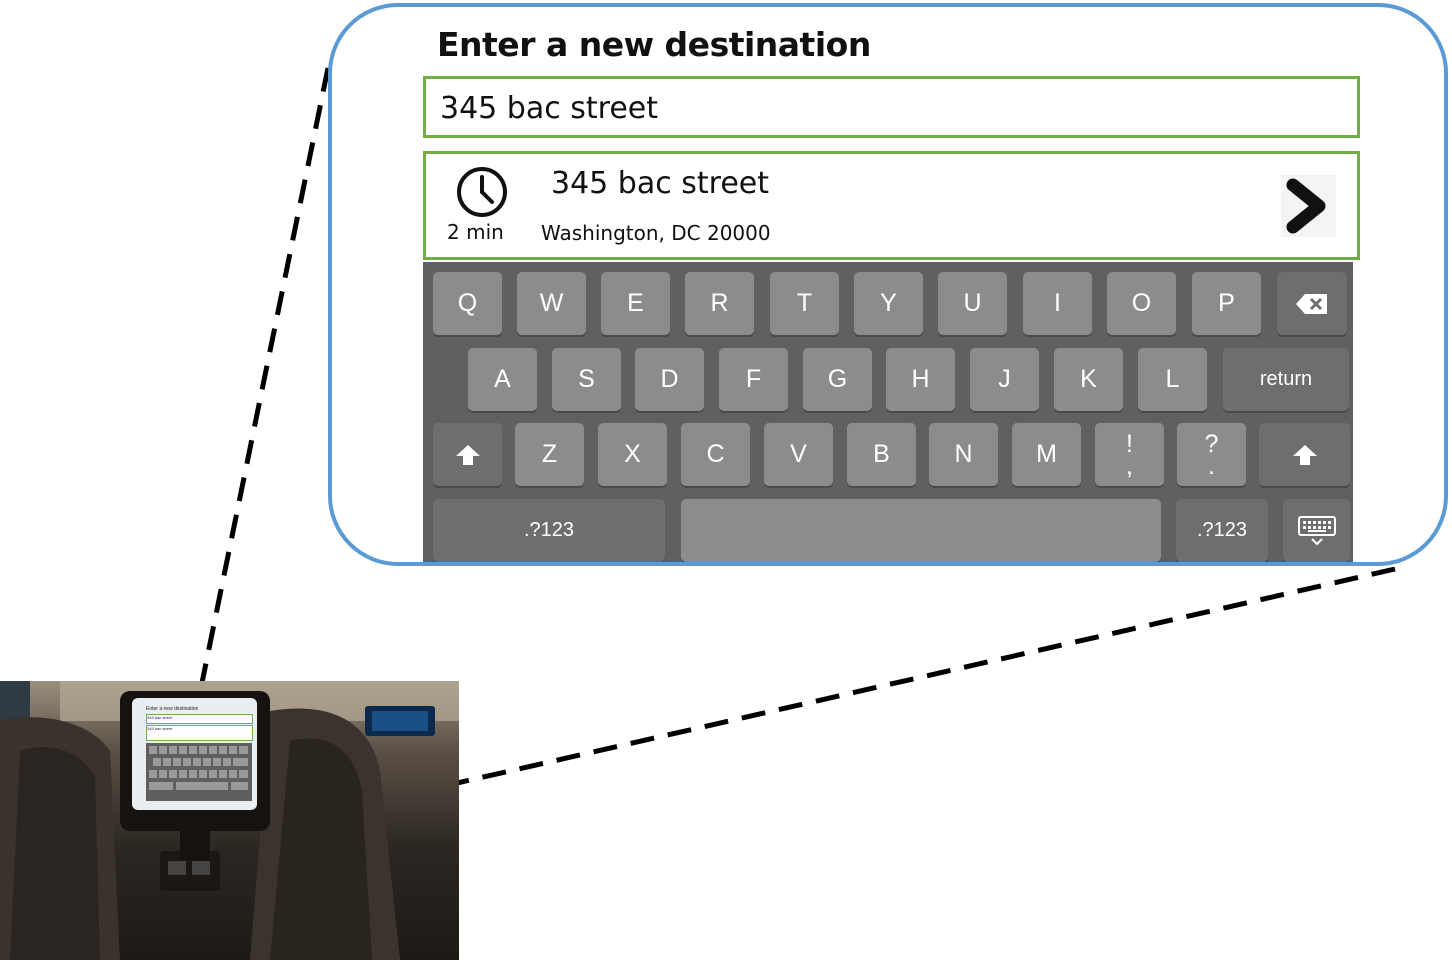 Image resolution: width=1452 pixels, height=960 pixels. I want to click on keyboard-hide-icon, so click(1316, 530).